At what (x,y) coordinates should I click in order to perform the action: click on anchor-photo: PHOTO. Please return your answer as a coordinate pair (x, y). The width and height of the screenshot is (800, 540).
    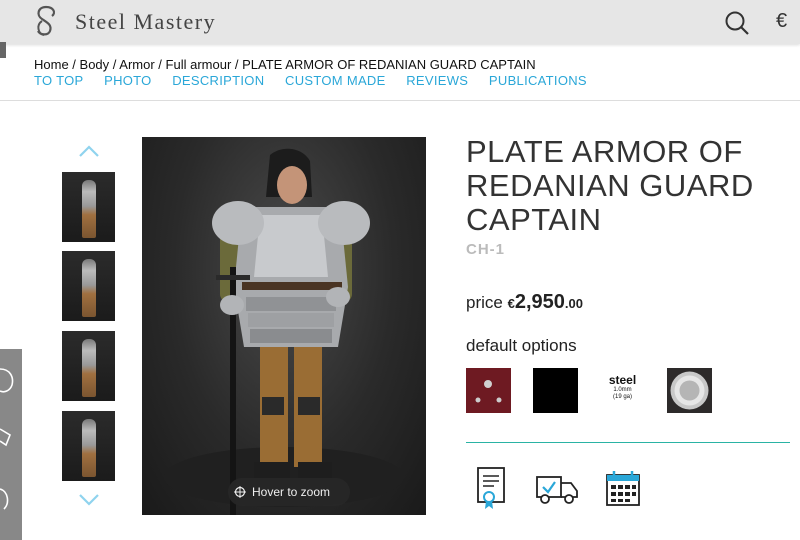
    Looking at the image, I should click on (128, 80).